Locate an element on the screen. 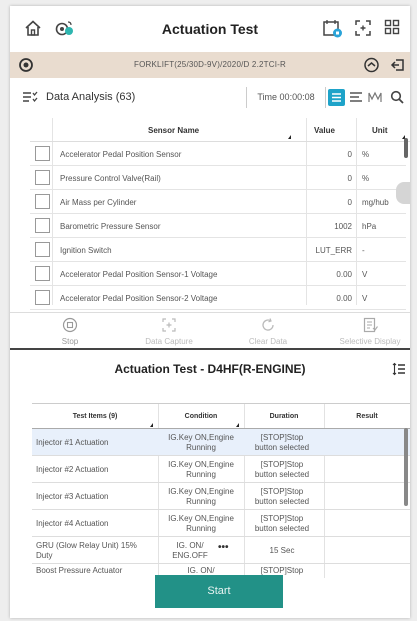 The width and height of the screenshot is (417, 621). elapsed-time: Time 00:00:08 is located at coordinates (286, 97).